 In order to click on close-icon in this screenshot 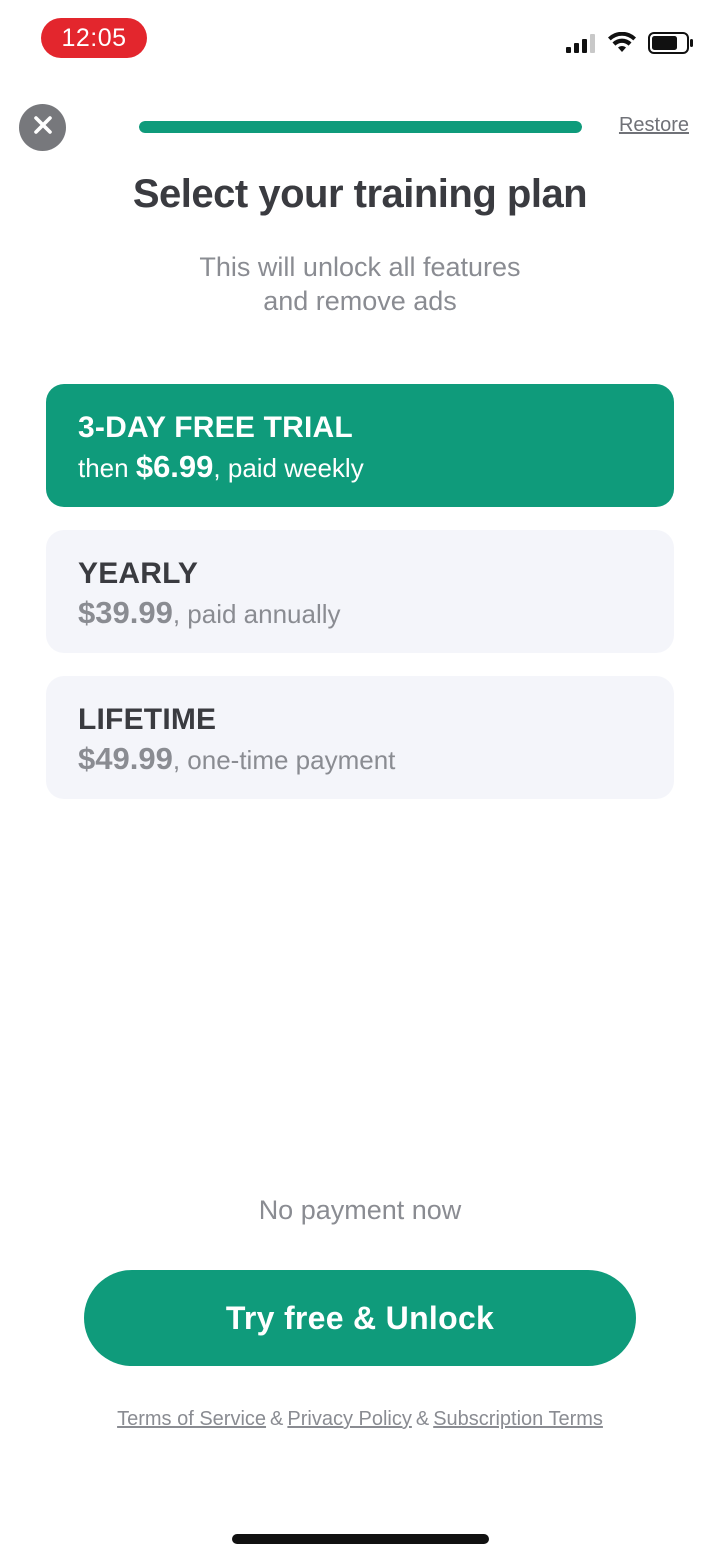, I will do `click(43, 127)`.